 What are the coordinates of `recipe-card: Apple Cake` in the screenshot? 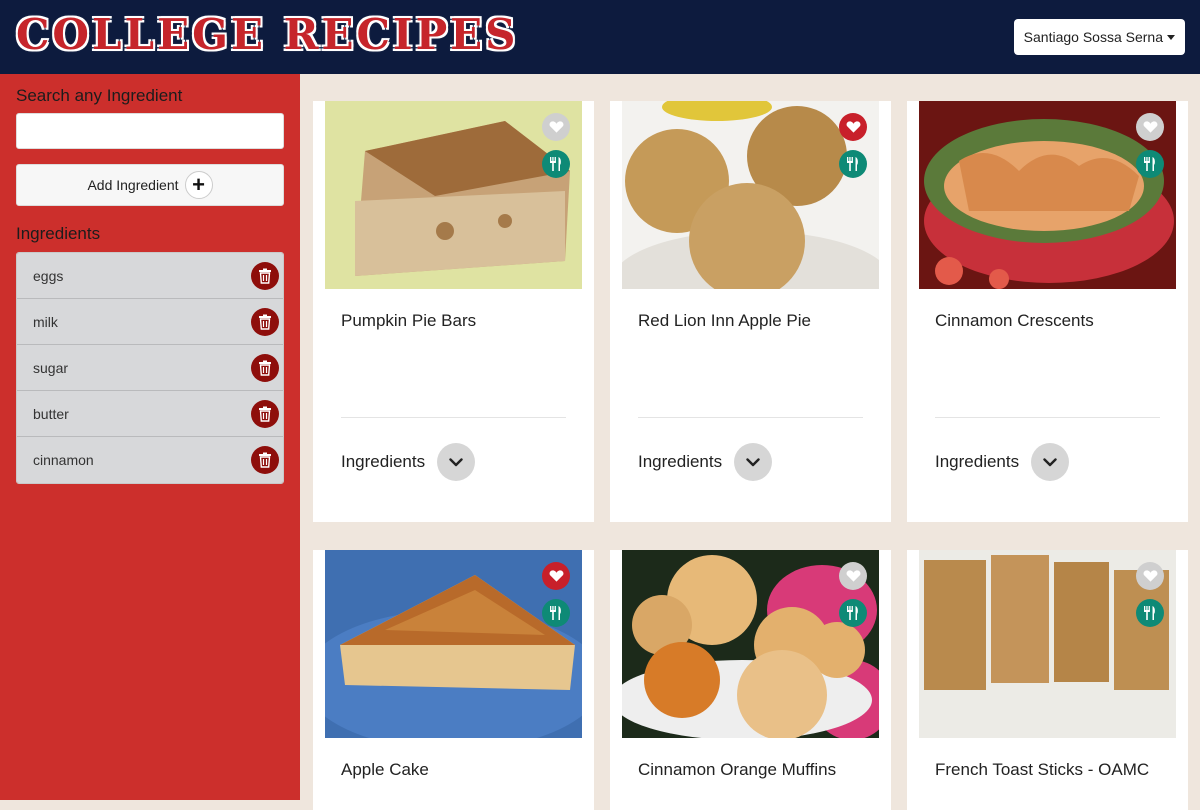 It's located at (453, 680).